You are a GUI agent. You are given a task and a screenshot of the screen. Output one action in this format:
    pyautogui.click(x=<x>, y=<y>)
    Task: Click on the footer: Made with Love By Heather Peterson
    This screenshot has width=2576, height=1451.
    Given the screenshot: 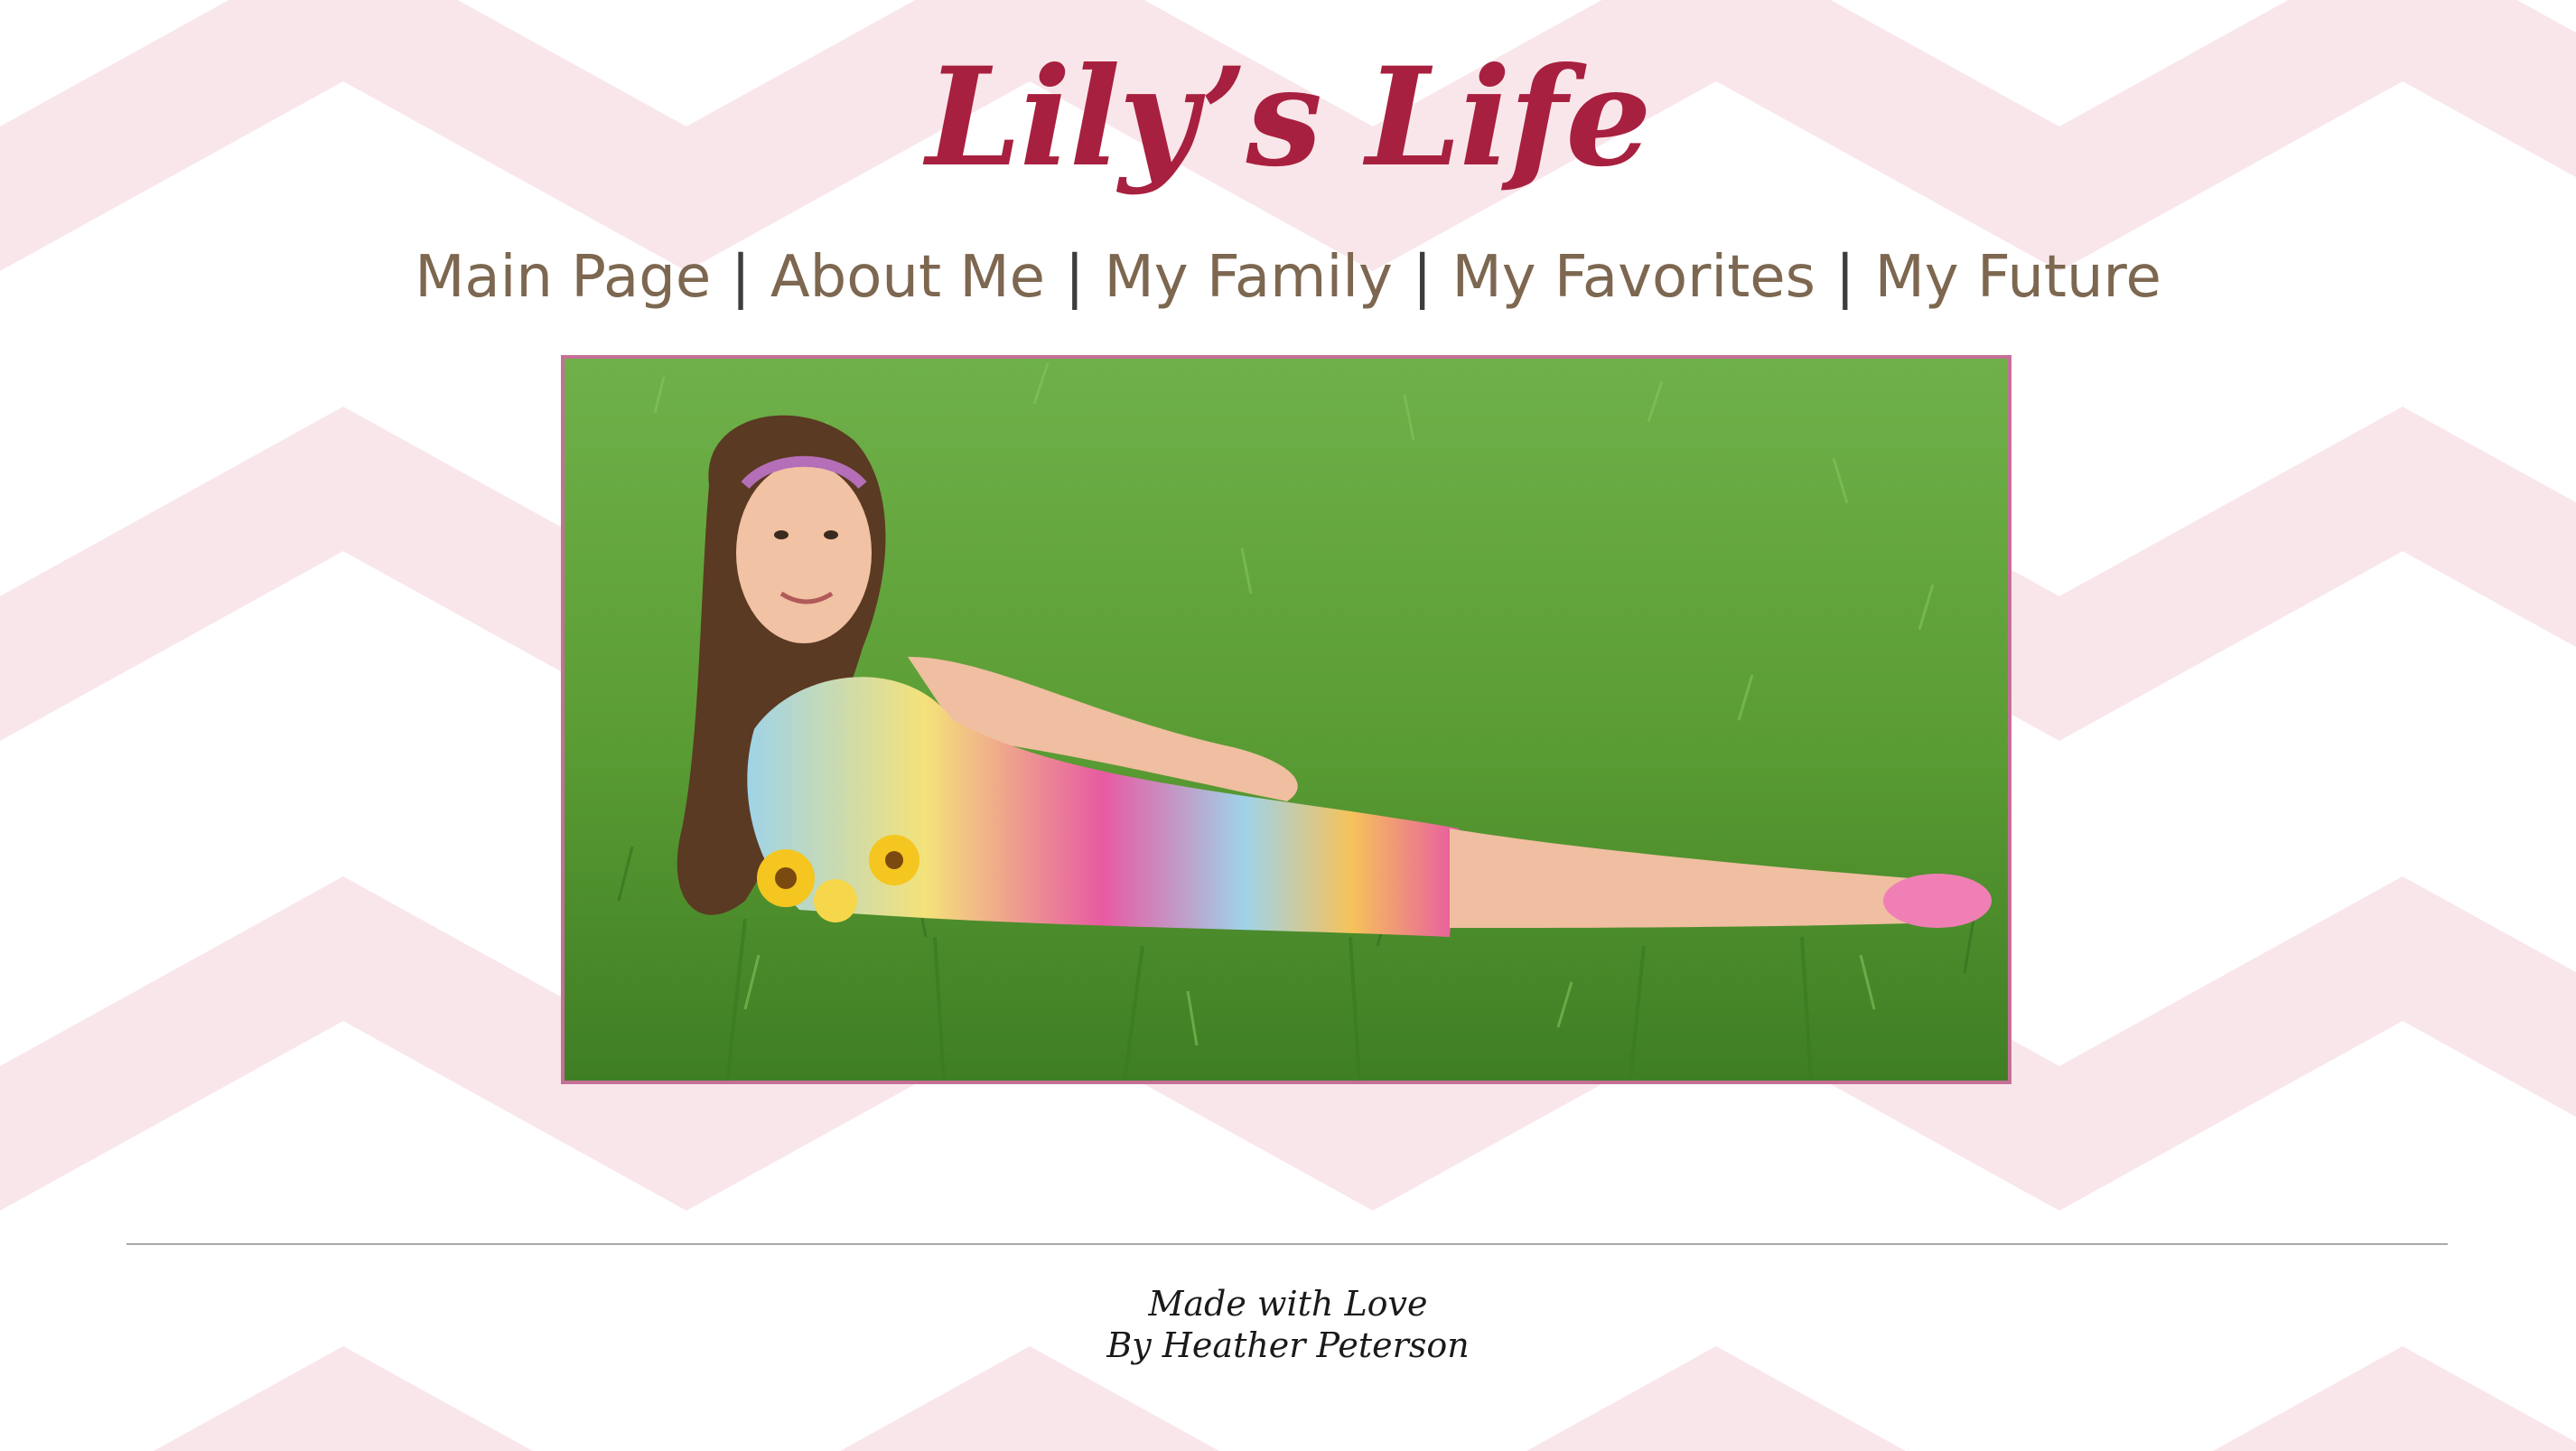 What is the action you would take?
    pyautogui.click(x=1288, y=1324)
    